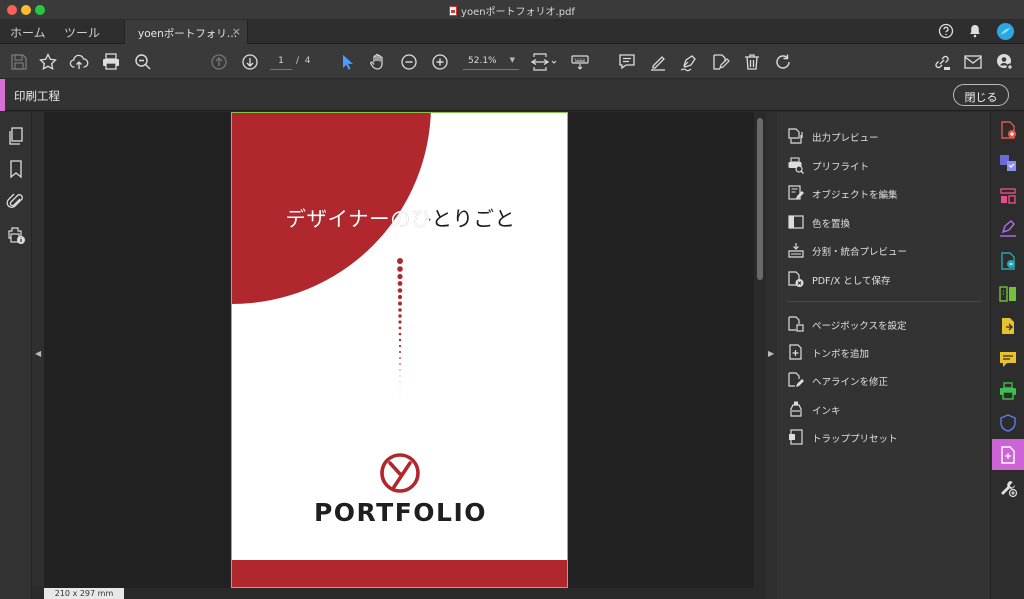 Image resolution: width=1024 pixels, height=599 pixels. Describe the element at coordinates (409, 62) in the screenshot. I see `zoom-out-icon` at that location.